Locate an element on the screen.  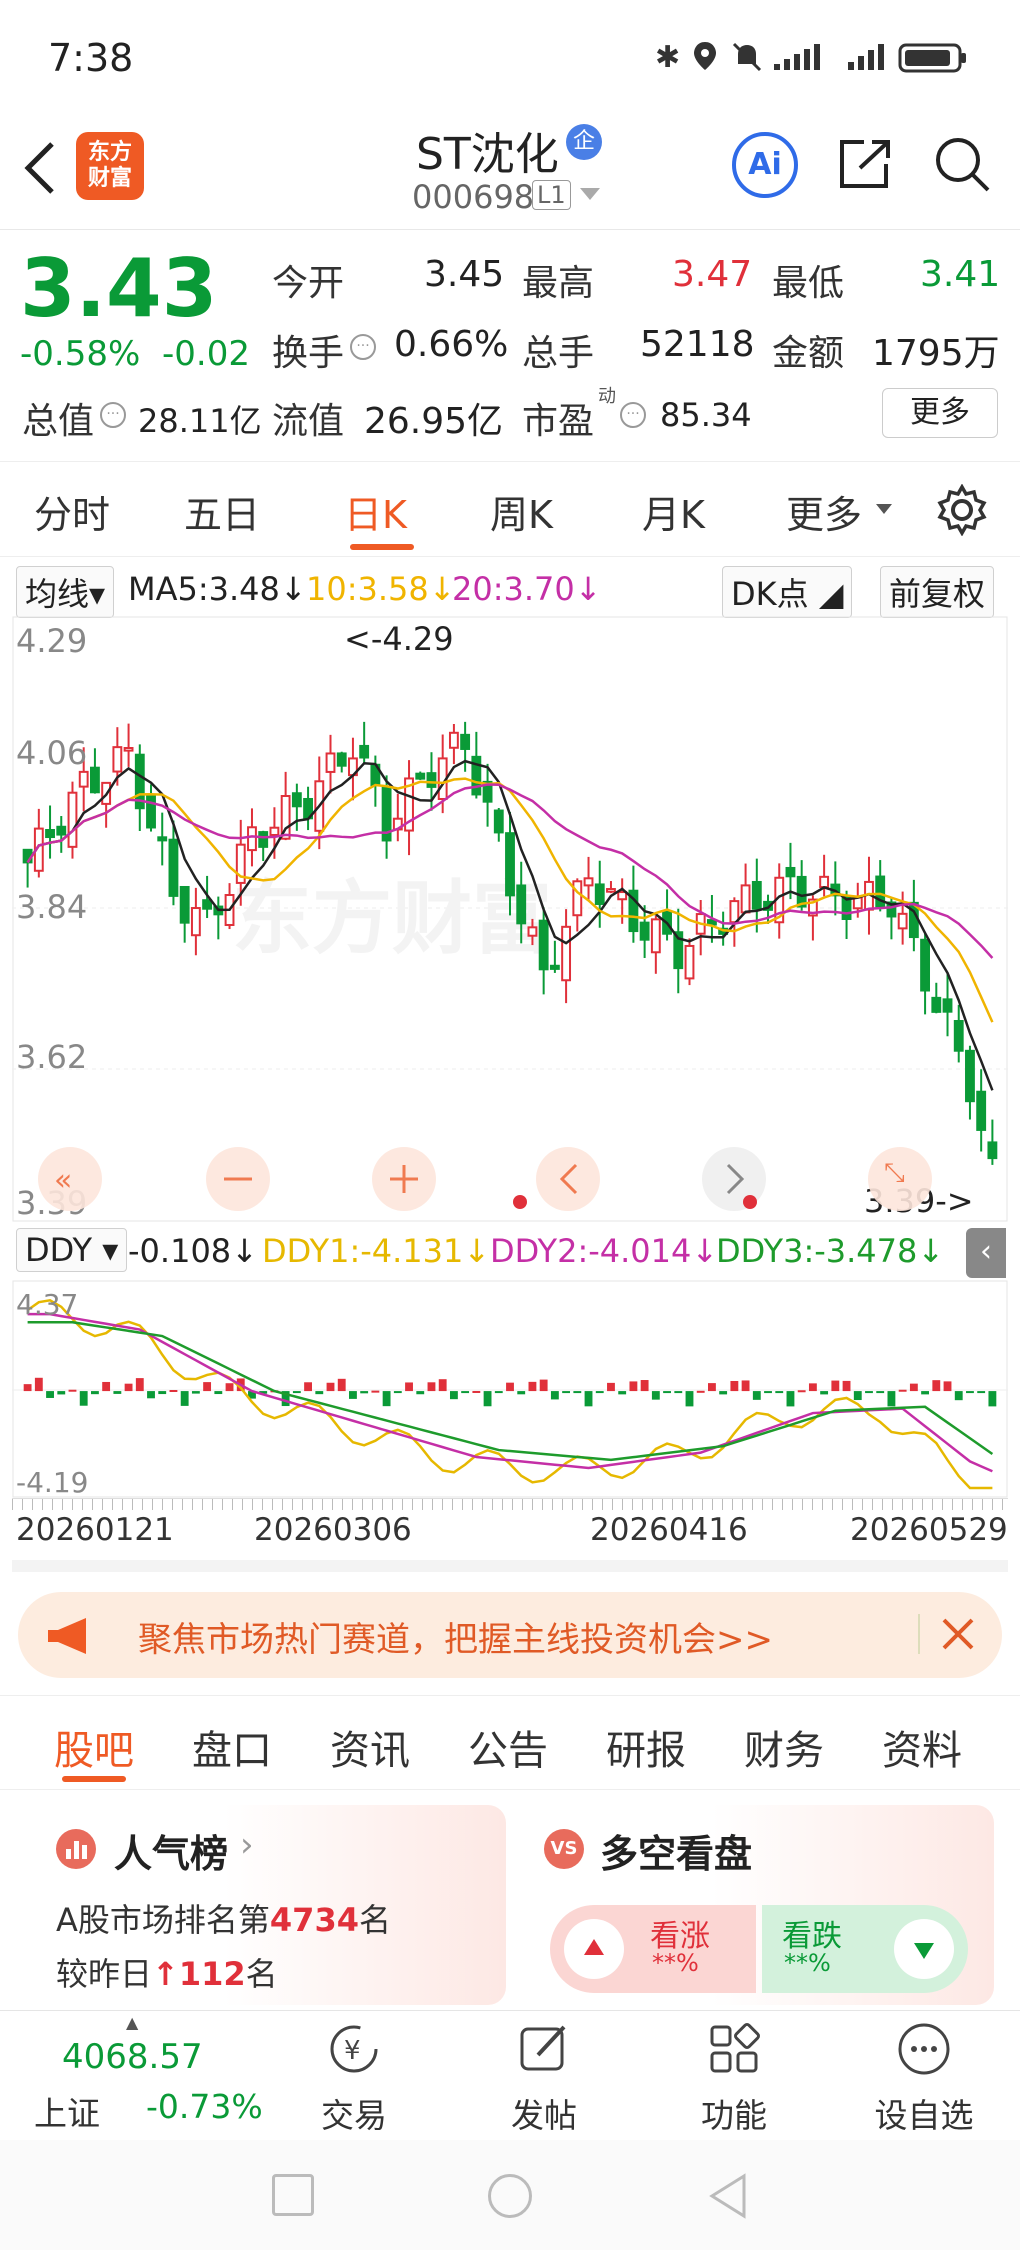
y-label-top: 4.29 is located at coordinates (51, 641).